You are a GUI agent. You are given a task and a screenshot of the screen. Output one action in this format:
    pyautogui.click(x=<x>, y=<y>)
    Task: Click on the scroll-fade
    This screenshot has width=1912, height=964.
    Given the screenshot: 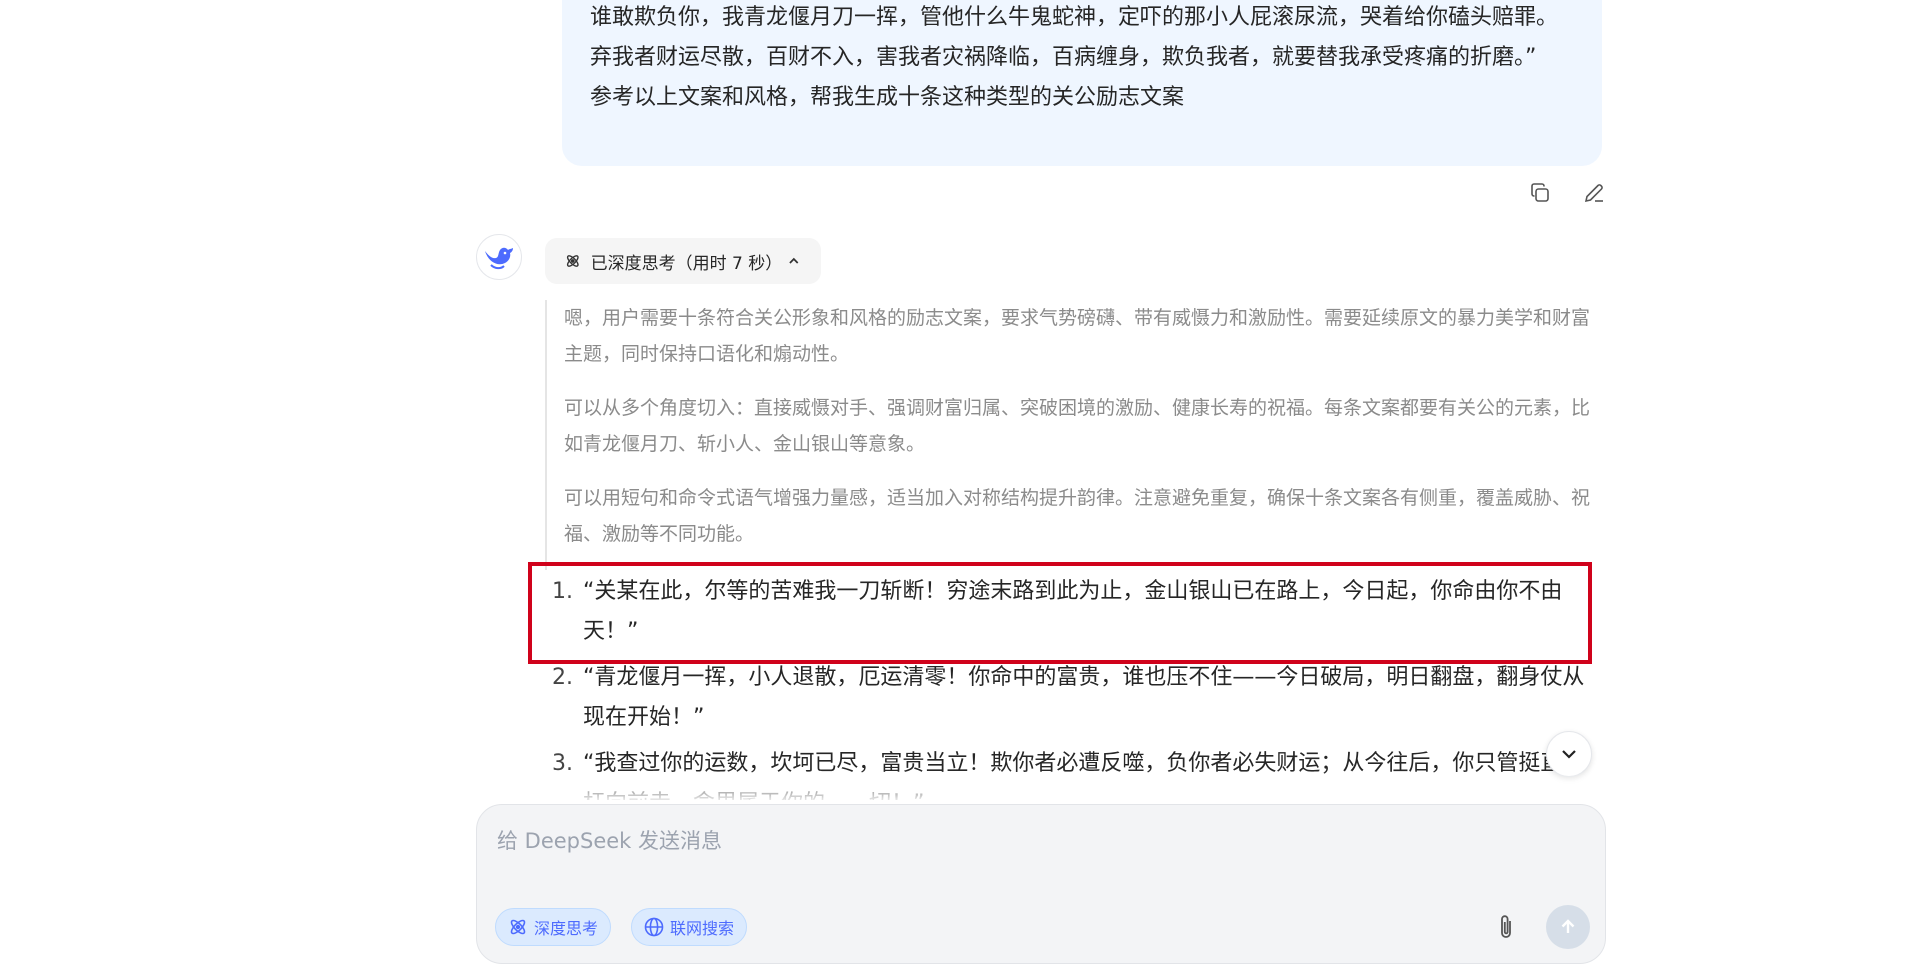 What is the action you would take?
    pyautogui.click(x=956, y=785)
    